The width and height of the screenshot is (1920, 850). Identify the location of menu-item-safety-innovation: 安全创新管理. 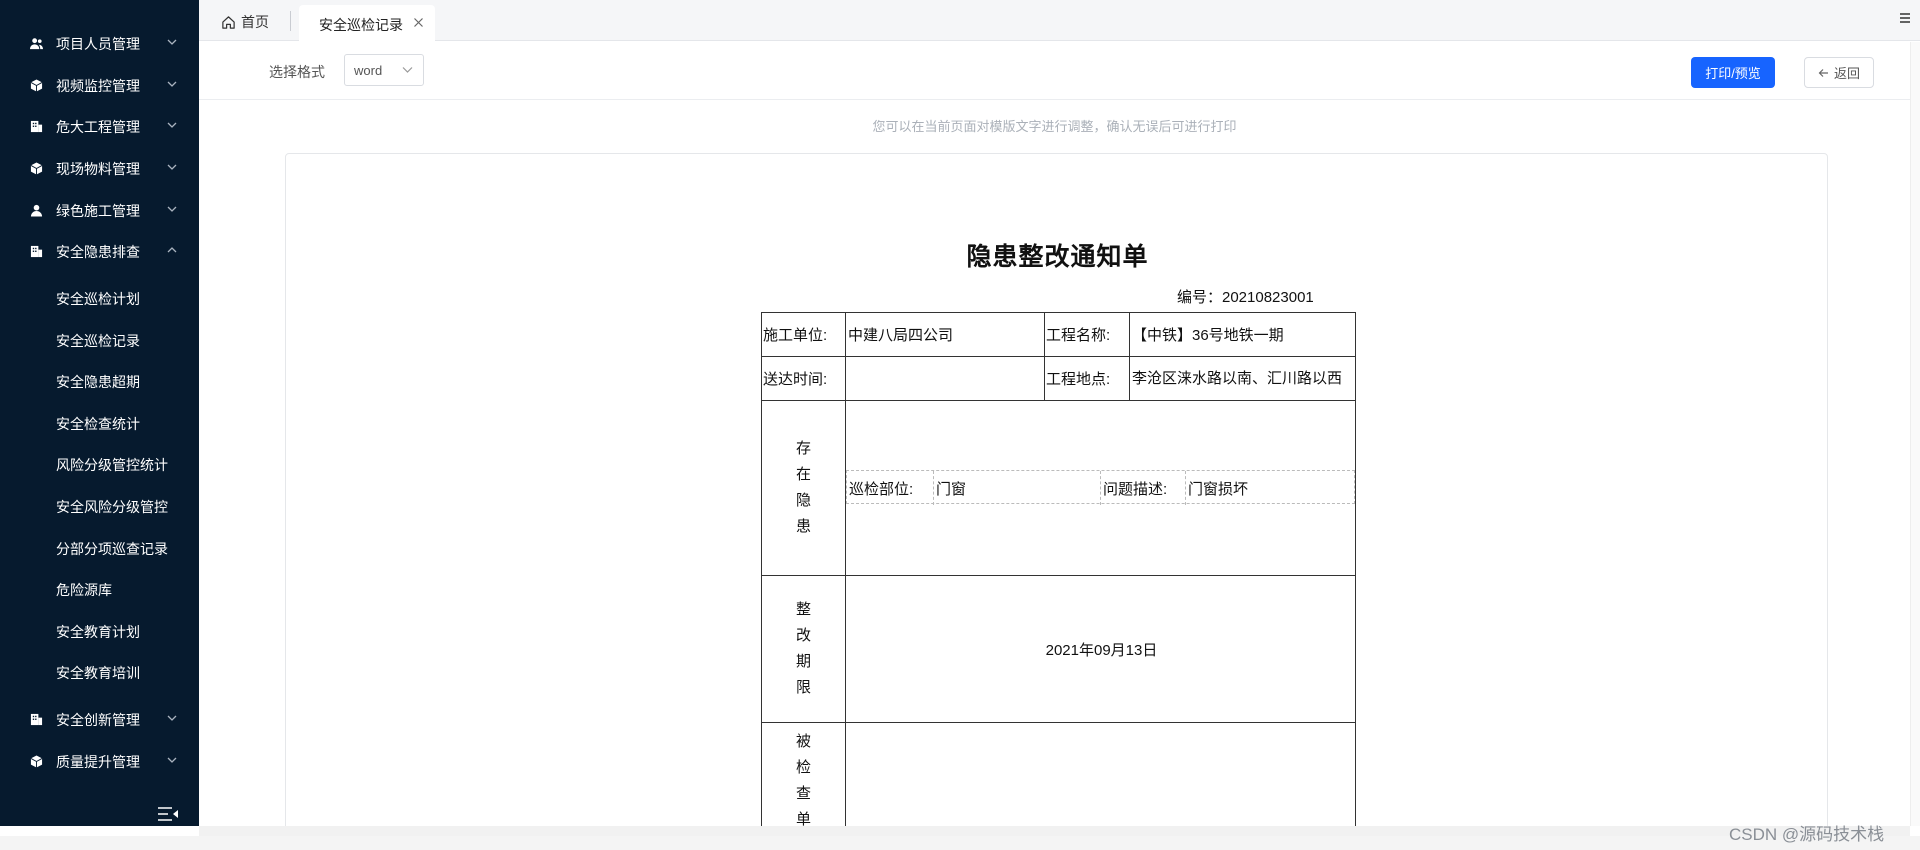
(99, 719).